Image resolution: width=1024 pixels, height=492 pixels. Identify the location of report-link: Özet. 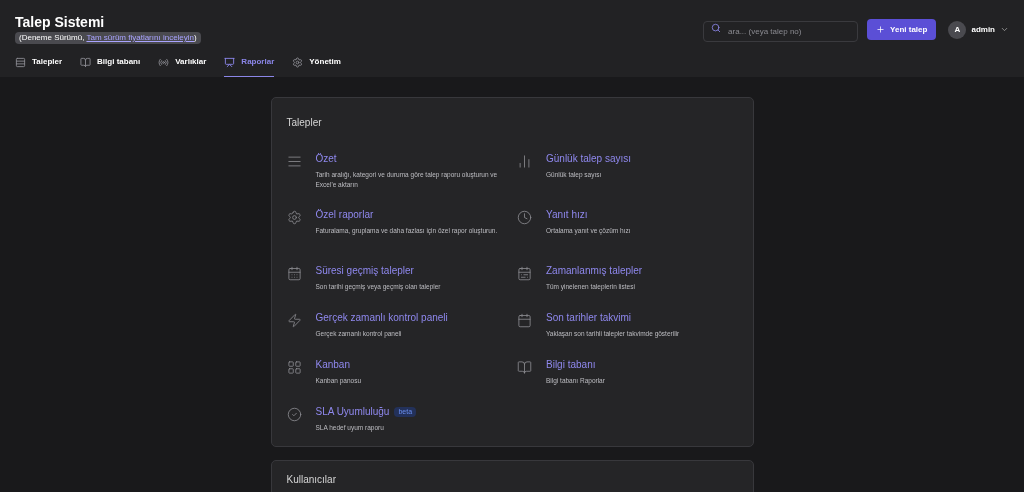
(326, 159).